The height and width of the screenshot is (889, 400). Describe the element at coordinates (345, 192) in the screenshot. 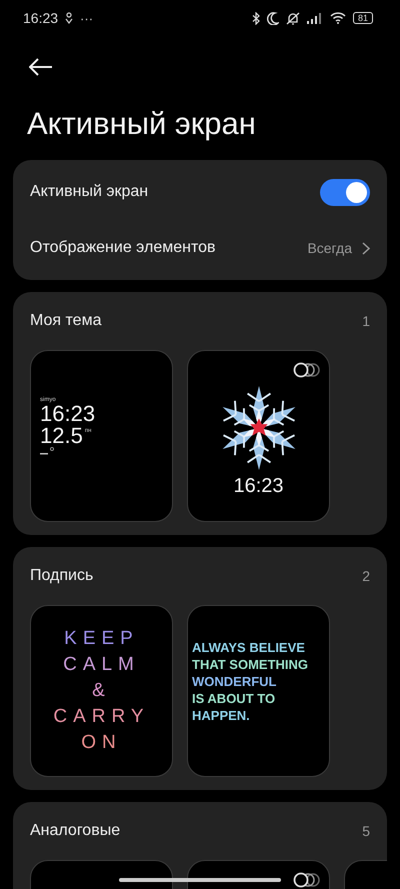

I see `toggle-switch` at that location.